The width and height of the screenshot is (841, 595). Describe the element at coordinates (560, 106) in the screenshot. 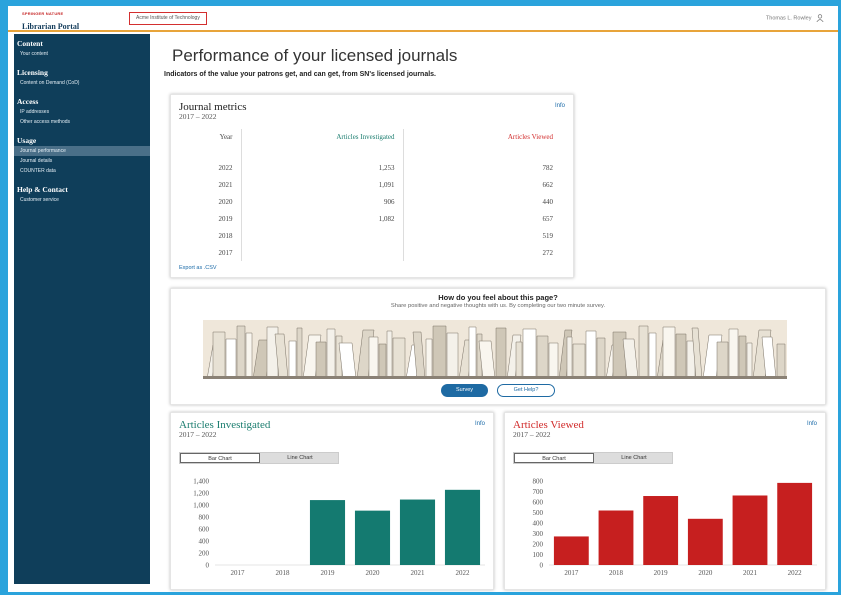

I see `metrics-info-link: Info` at that location.